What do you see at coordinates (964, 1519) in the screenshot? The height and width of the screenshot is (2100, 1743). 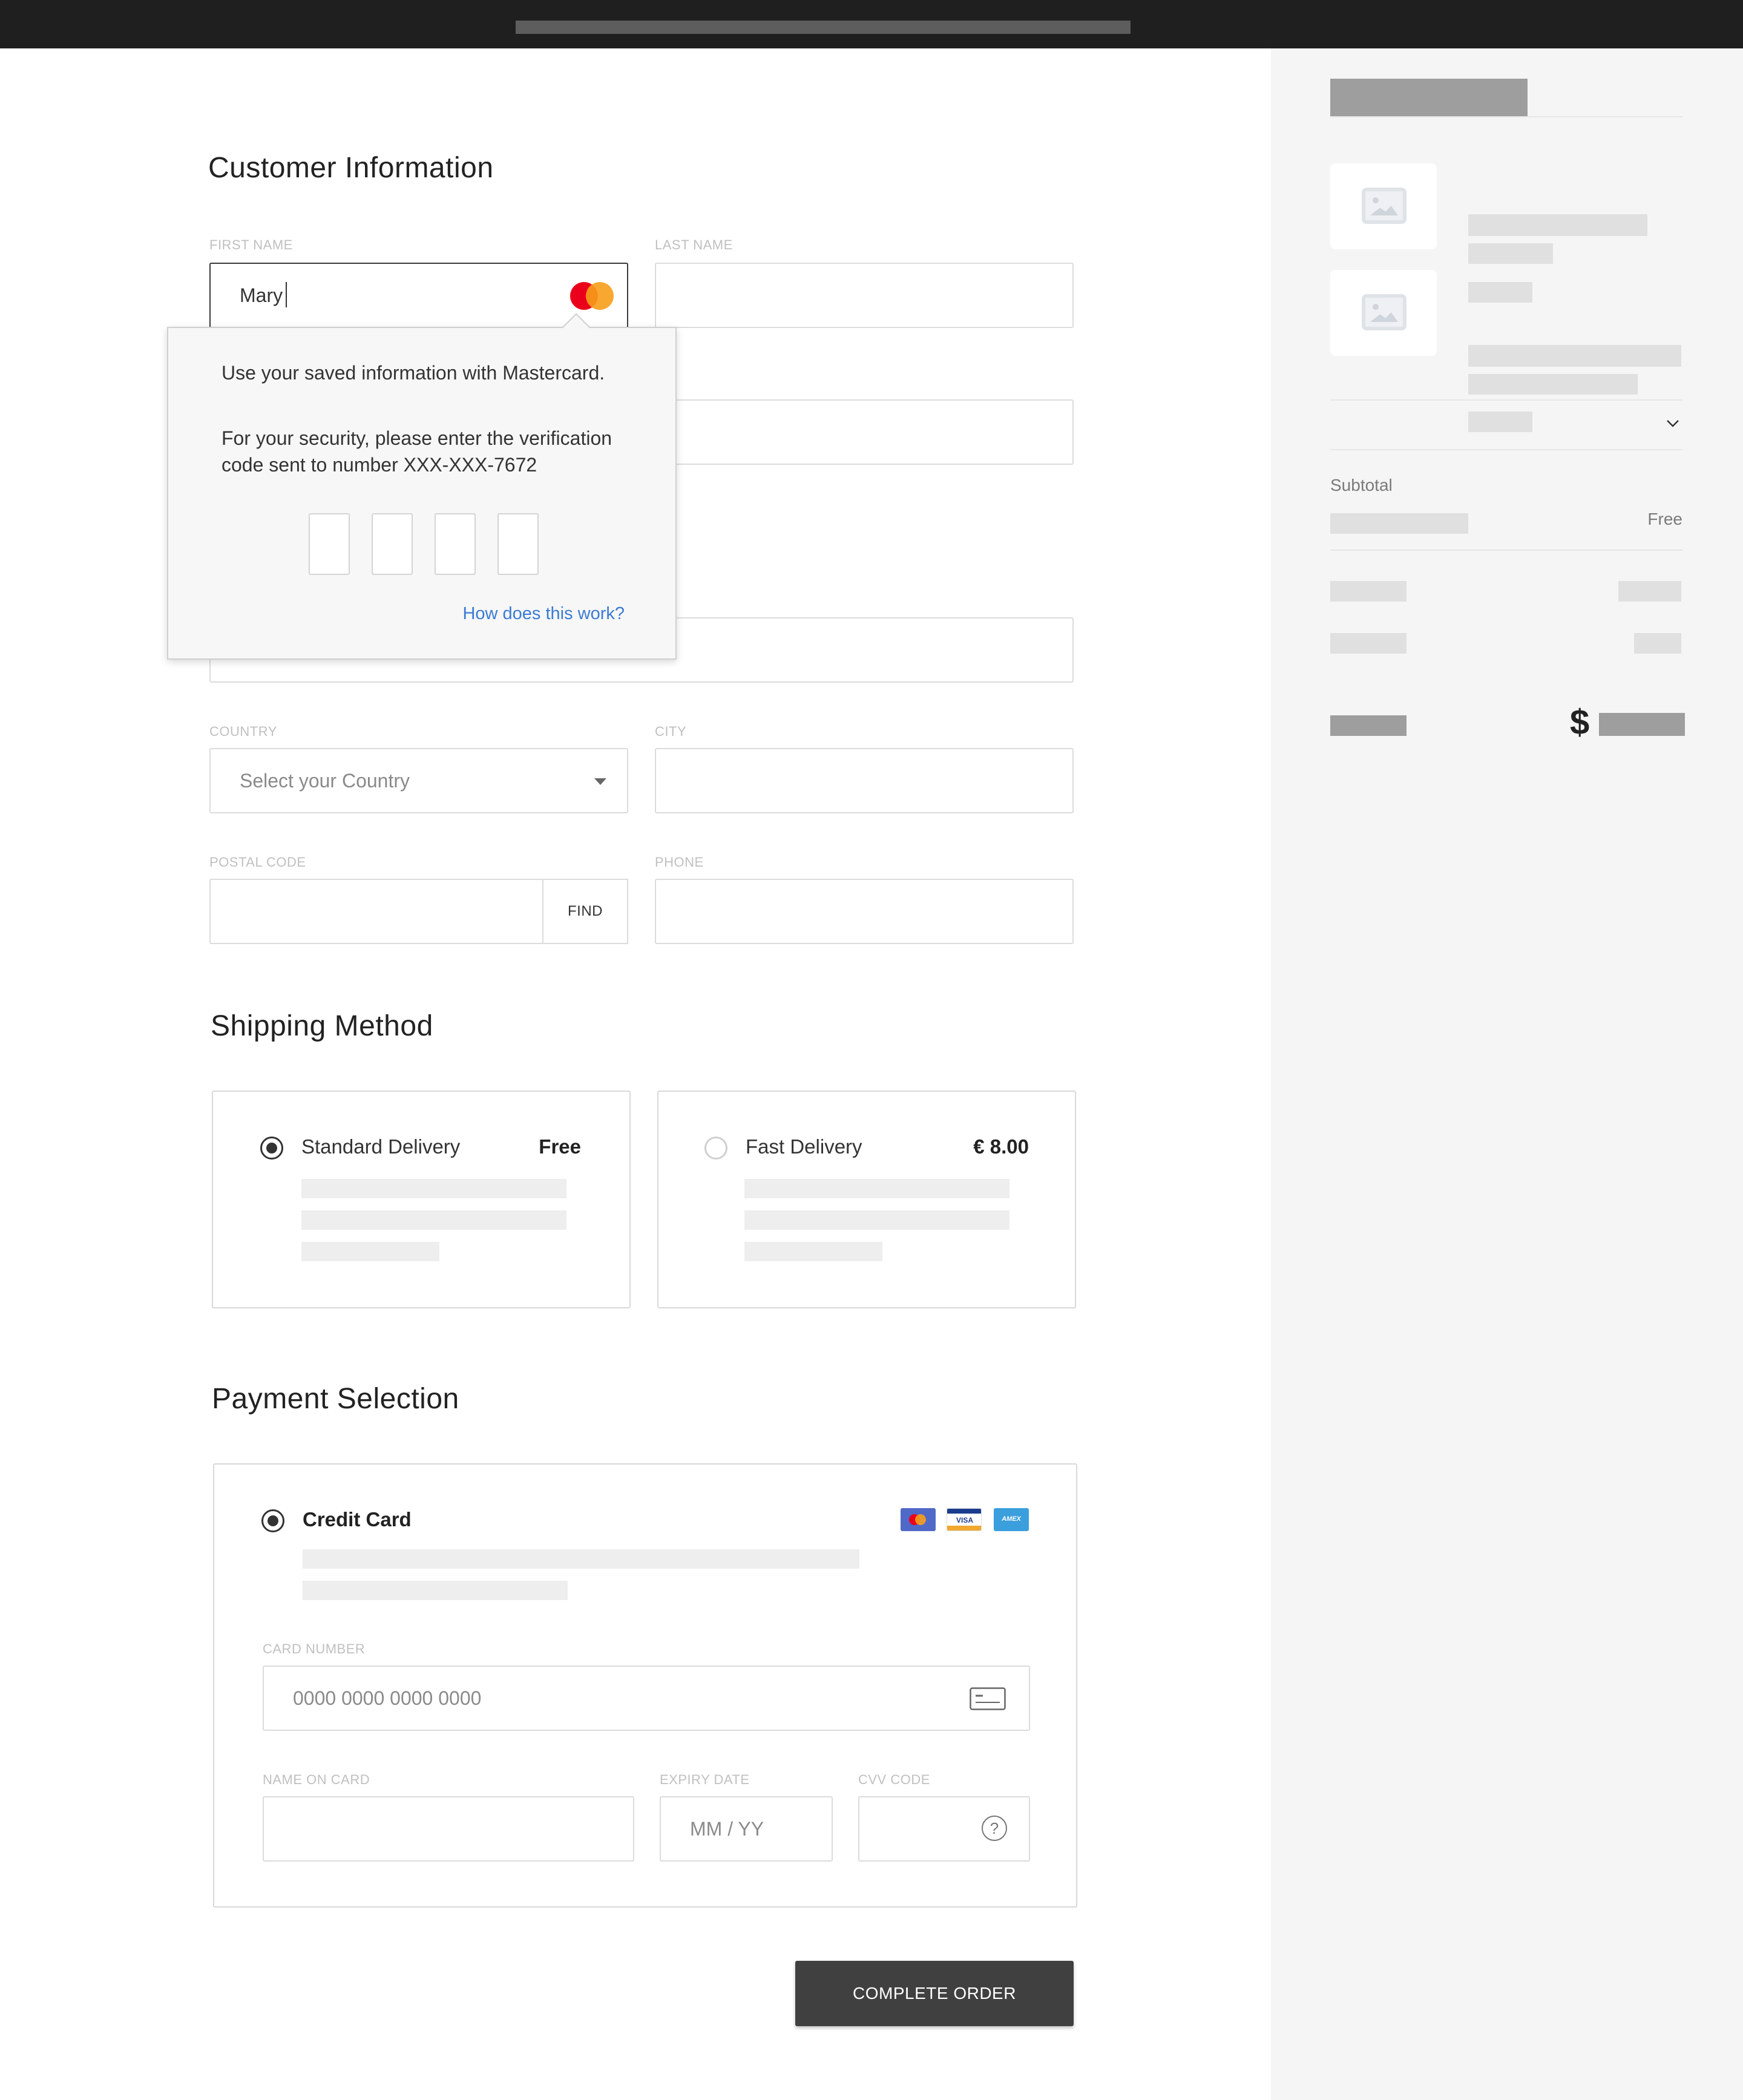 I see `visa-logo: VISA` at bounding box center [964, 1519].